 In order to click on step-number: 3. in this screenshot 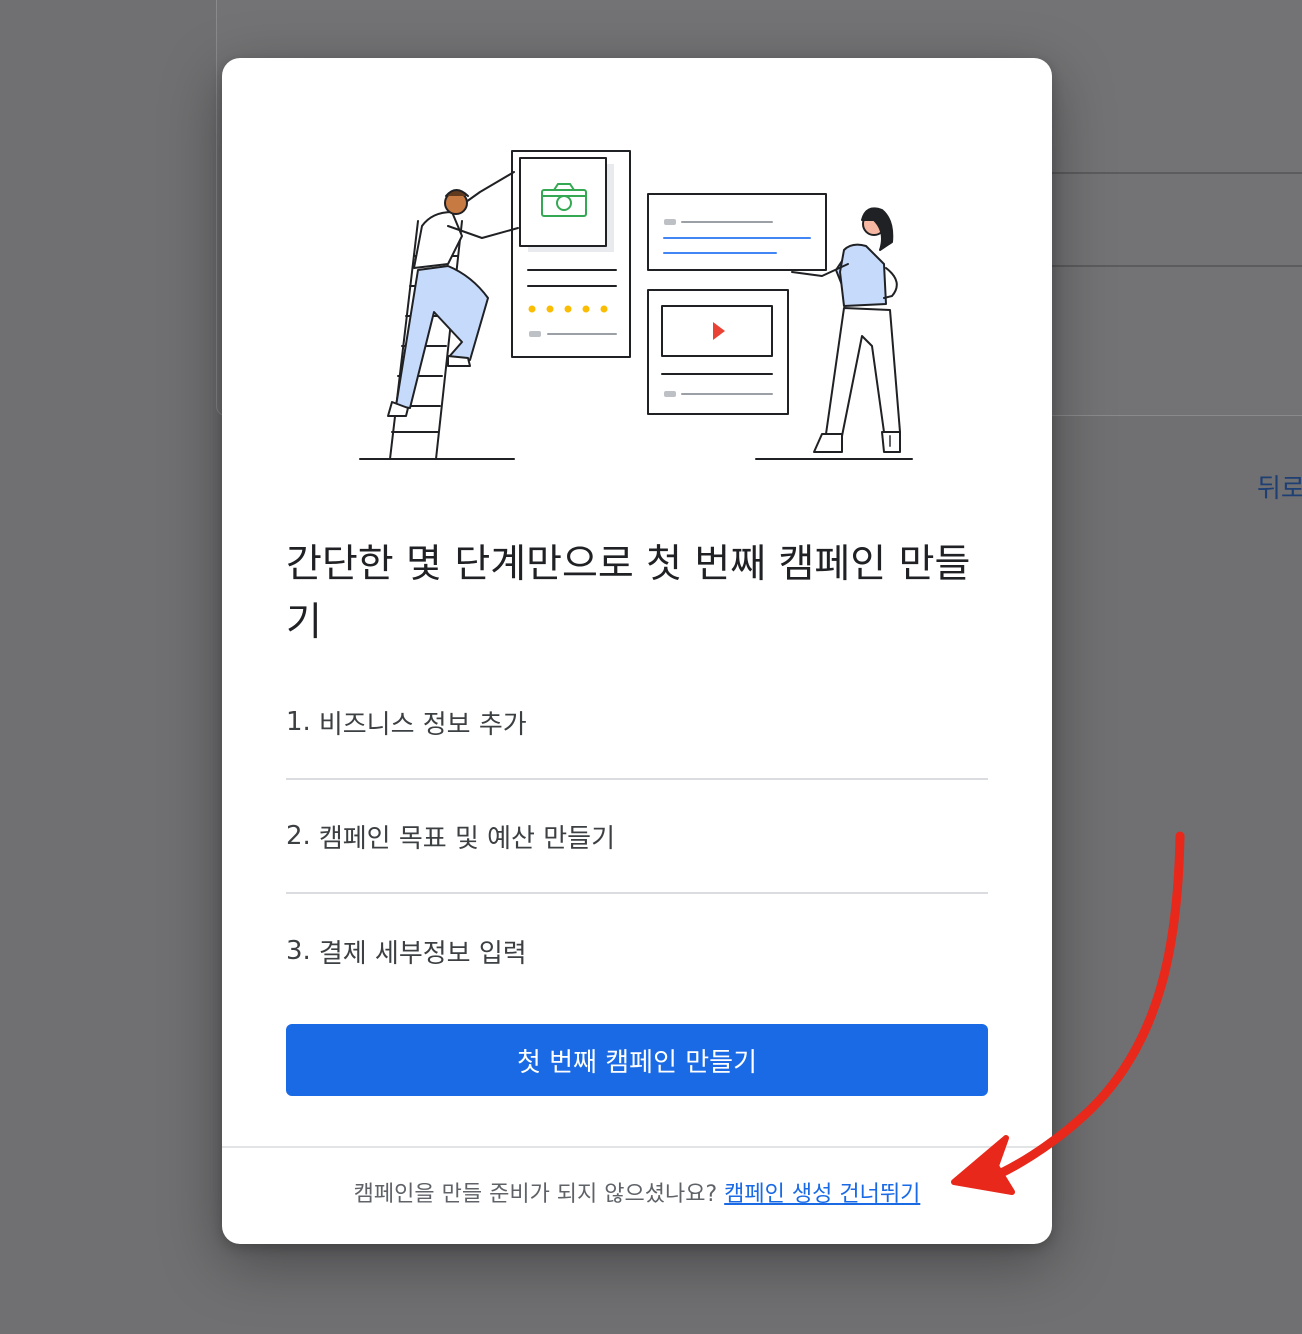, I will do `click(298, 951)`.